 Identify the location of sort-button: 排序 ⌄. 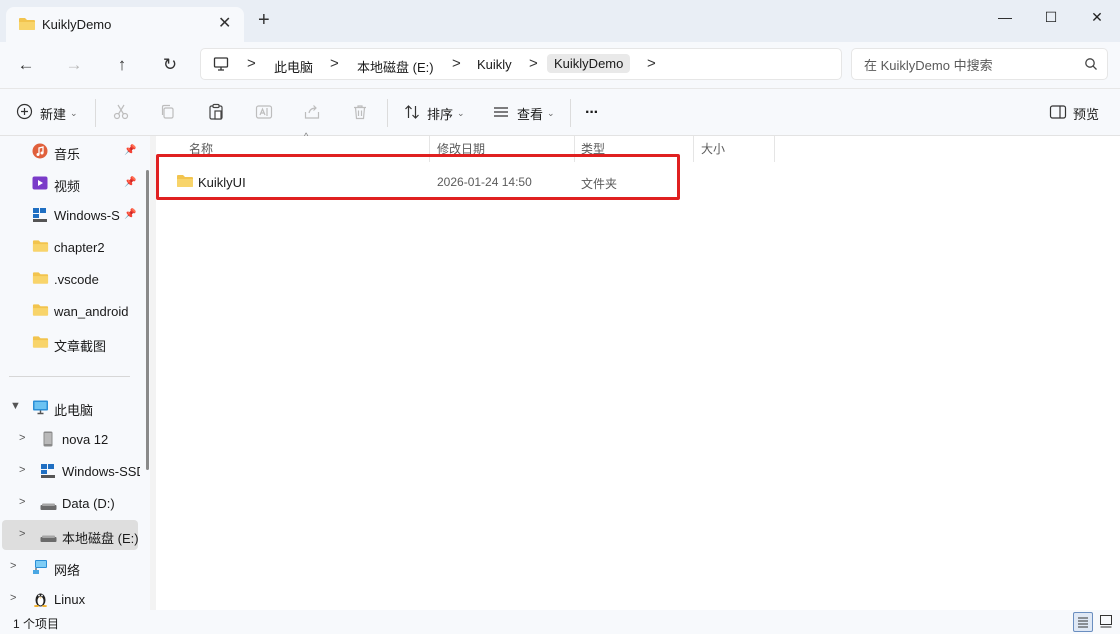
(434, 113).